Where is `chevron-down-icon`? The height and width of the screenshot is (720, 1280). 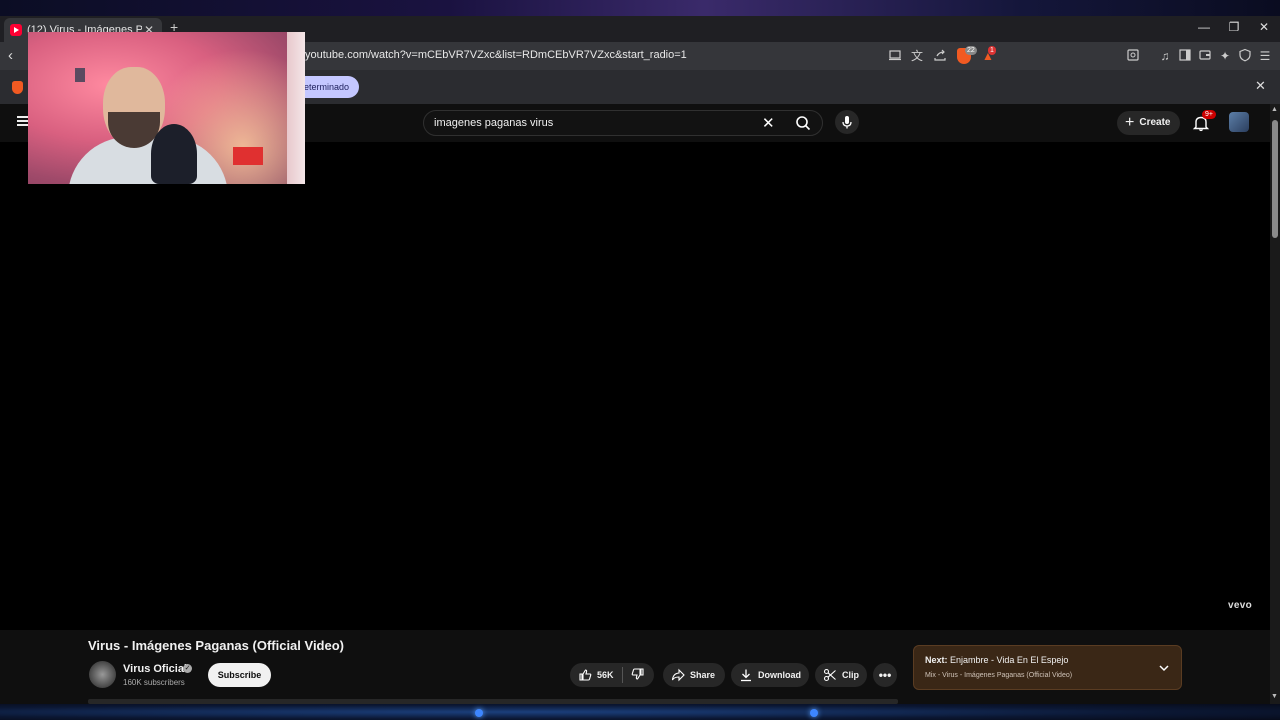 chevron-down-icon is located at coordinates (1164, 668).